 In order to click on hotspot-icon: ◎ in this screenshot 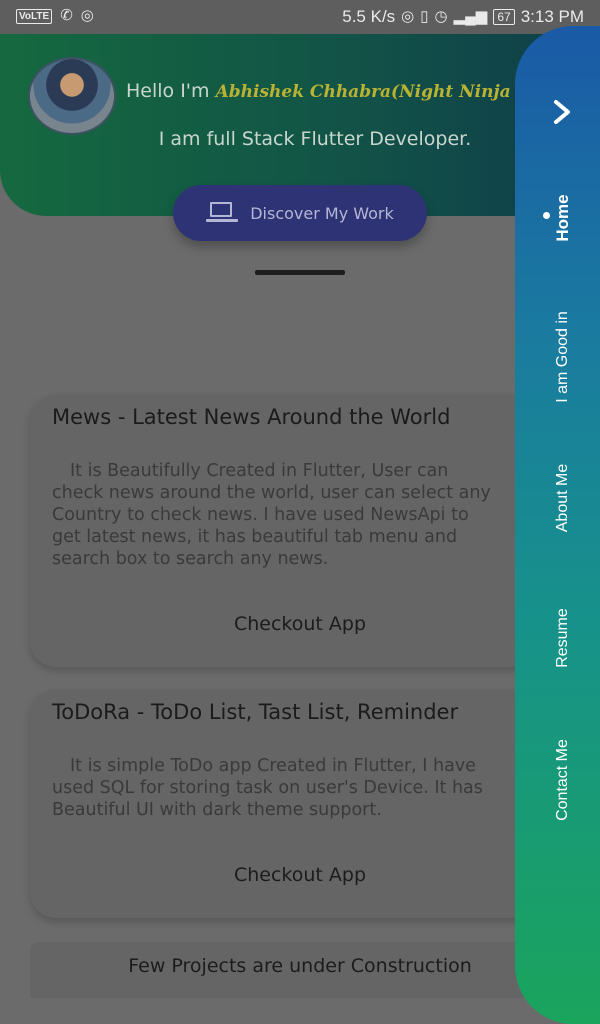, I will do `click(87, 15)`.